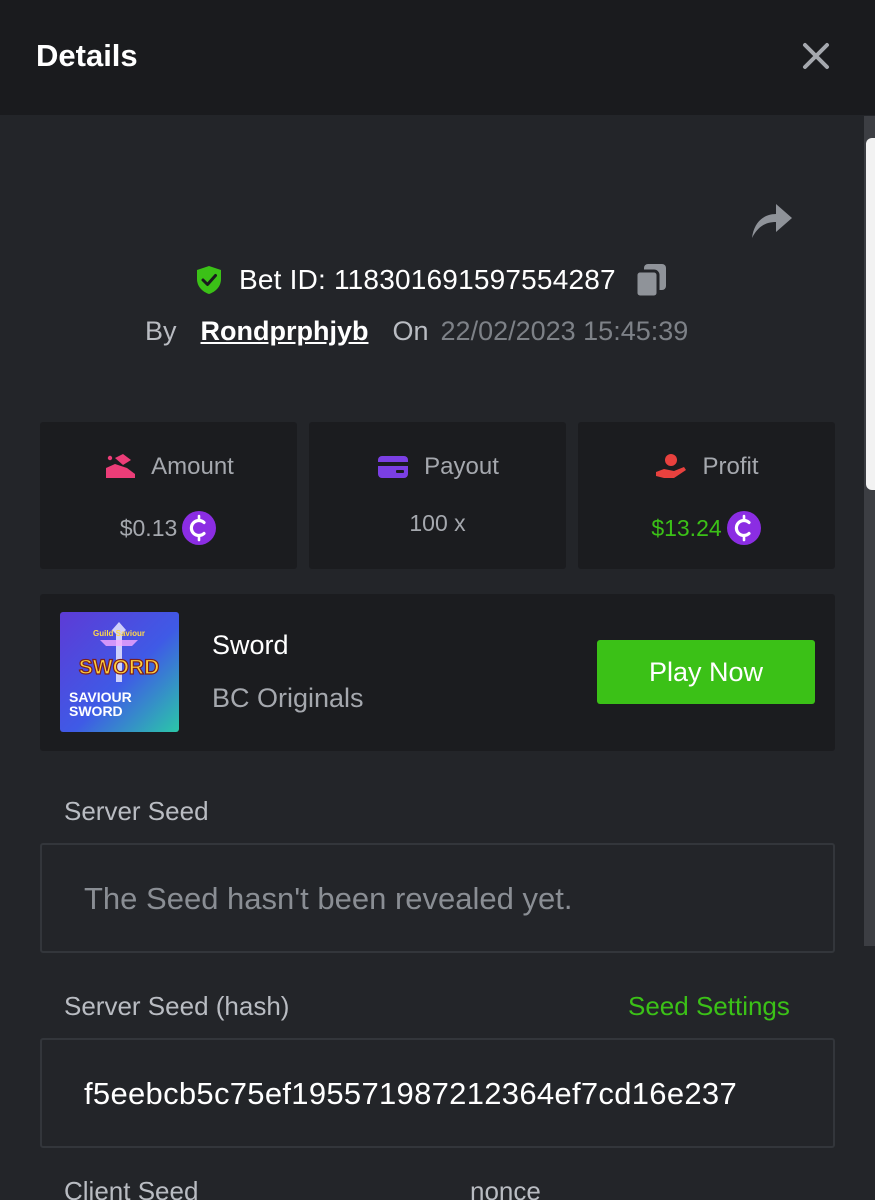  I want to click on profit-card: Profit $13.24, so click(706, 495).